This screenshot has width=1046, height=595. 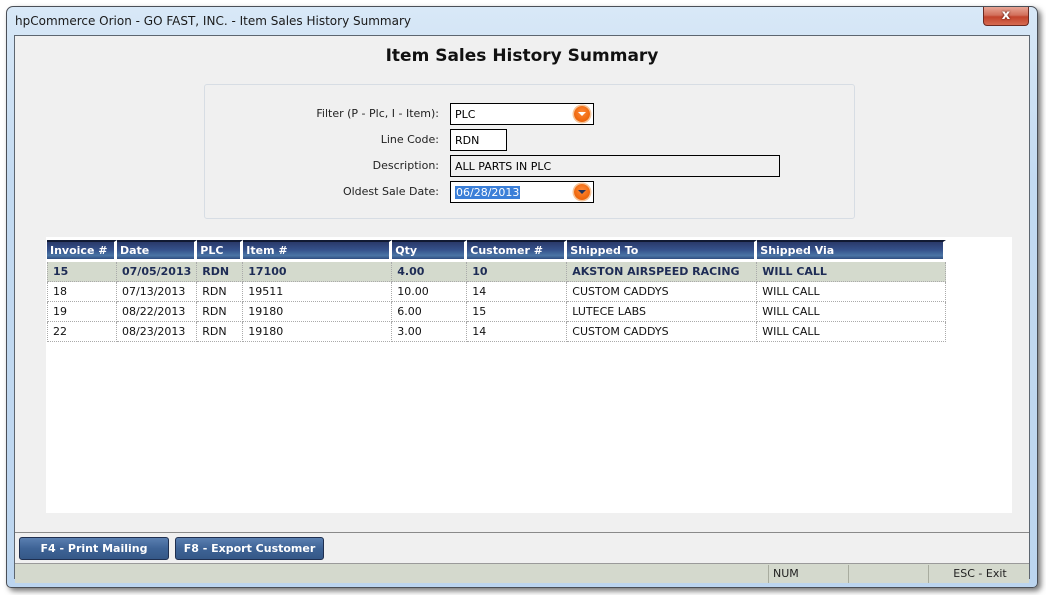 What do you see at coordinates (582, 114) in the screenshot?
I see `dropdown-arrow-icon` at bounding box center [582, 114].